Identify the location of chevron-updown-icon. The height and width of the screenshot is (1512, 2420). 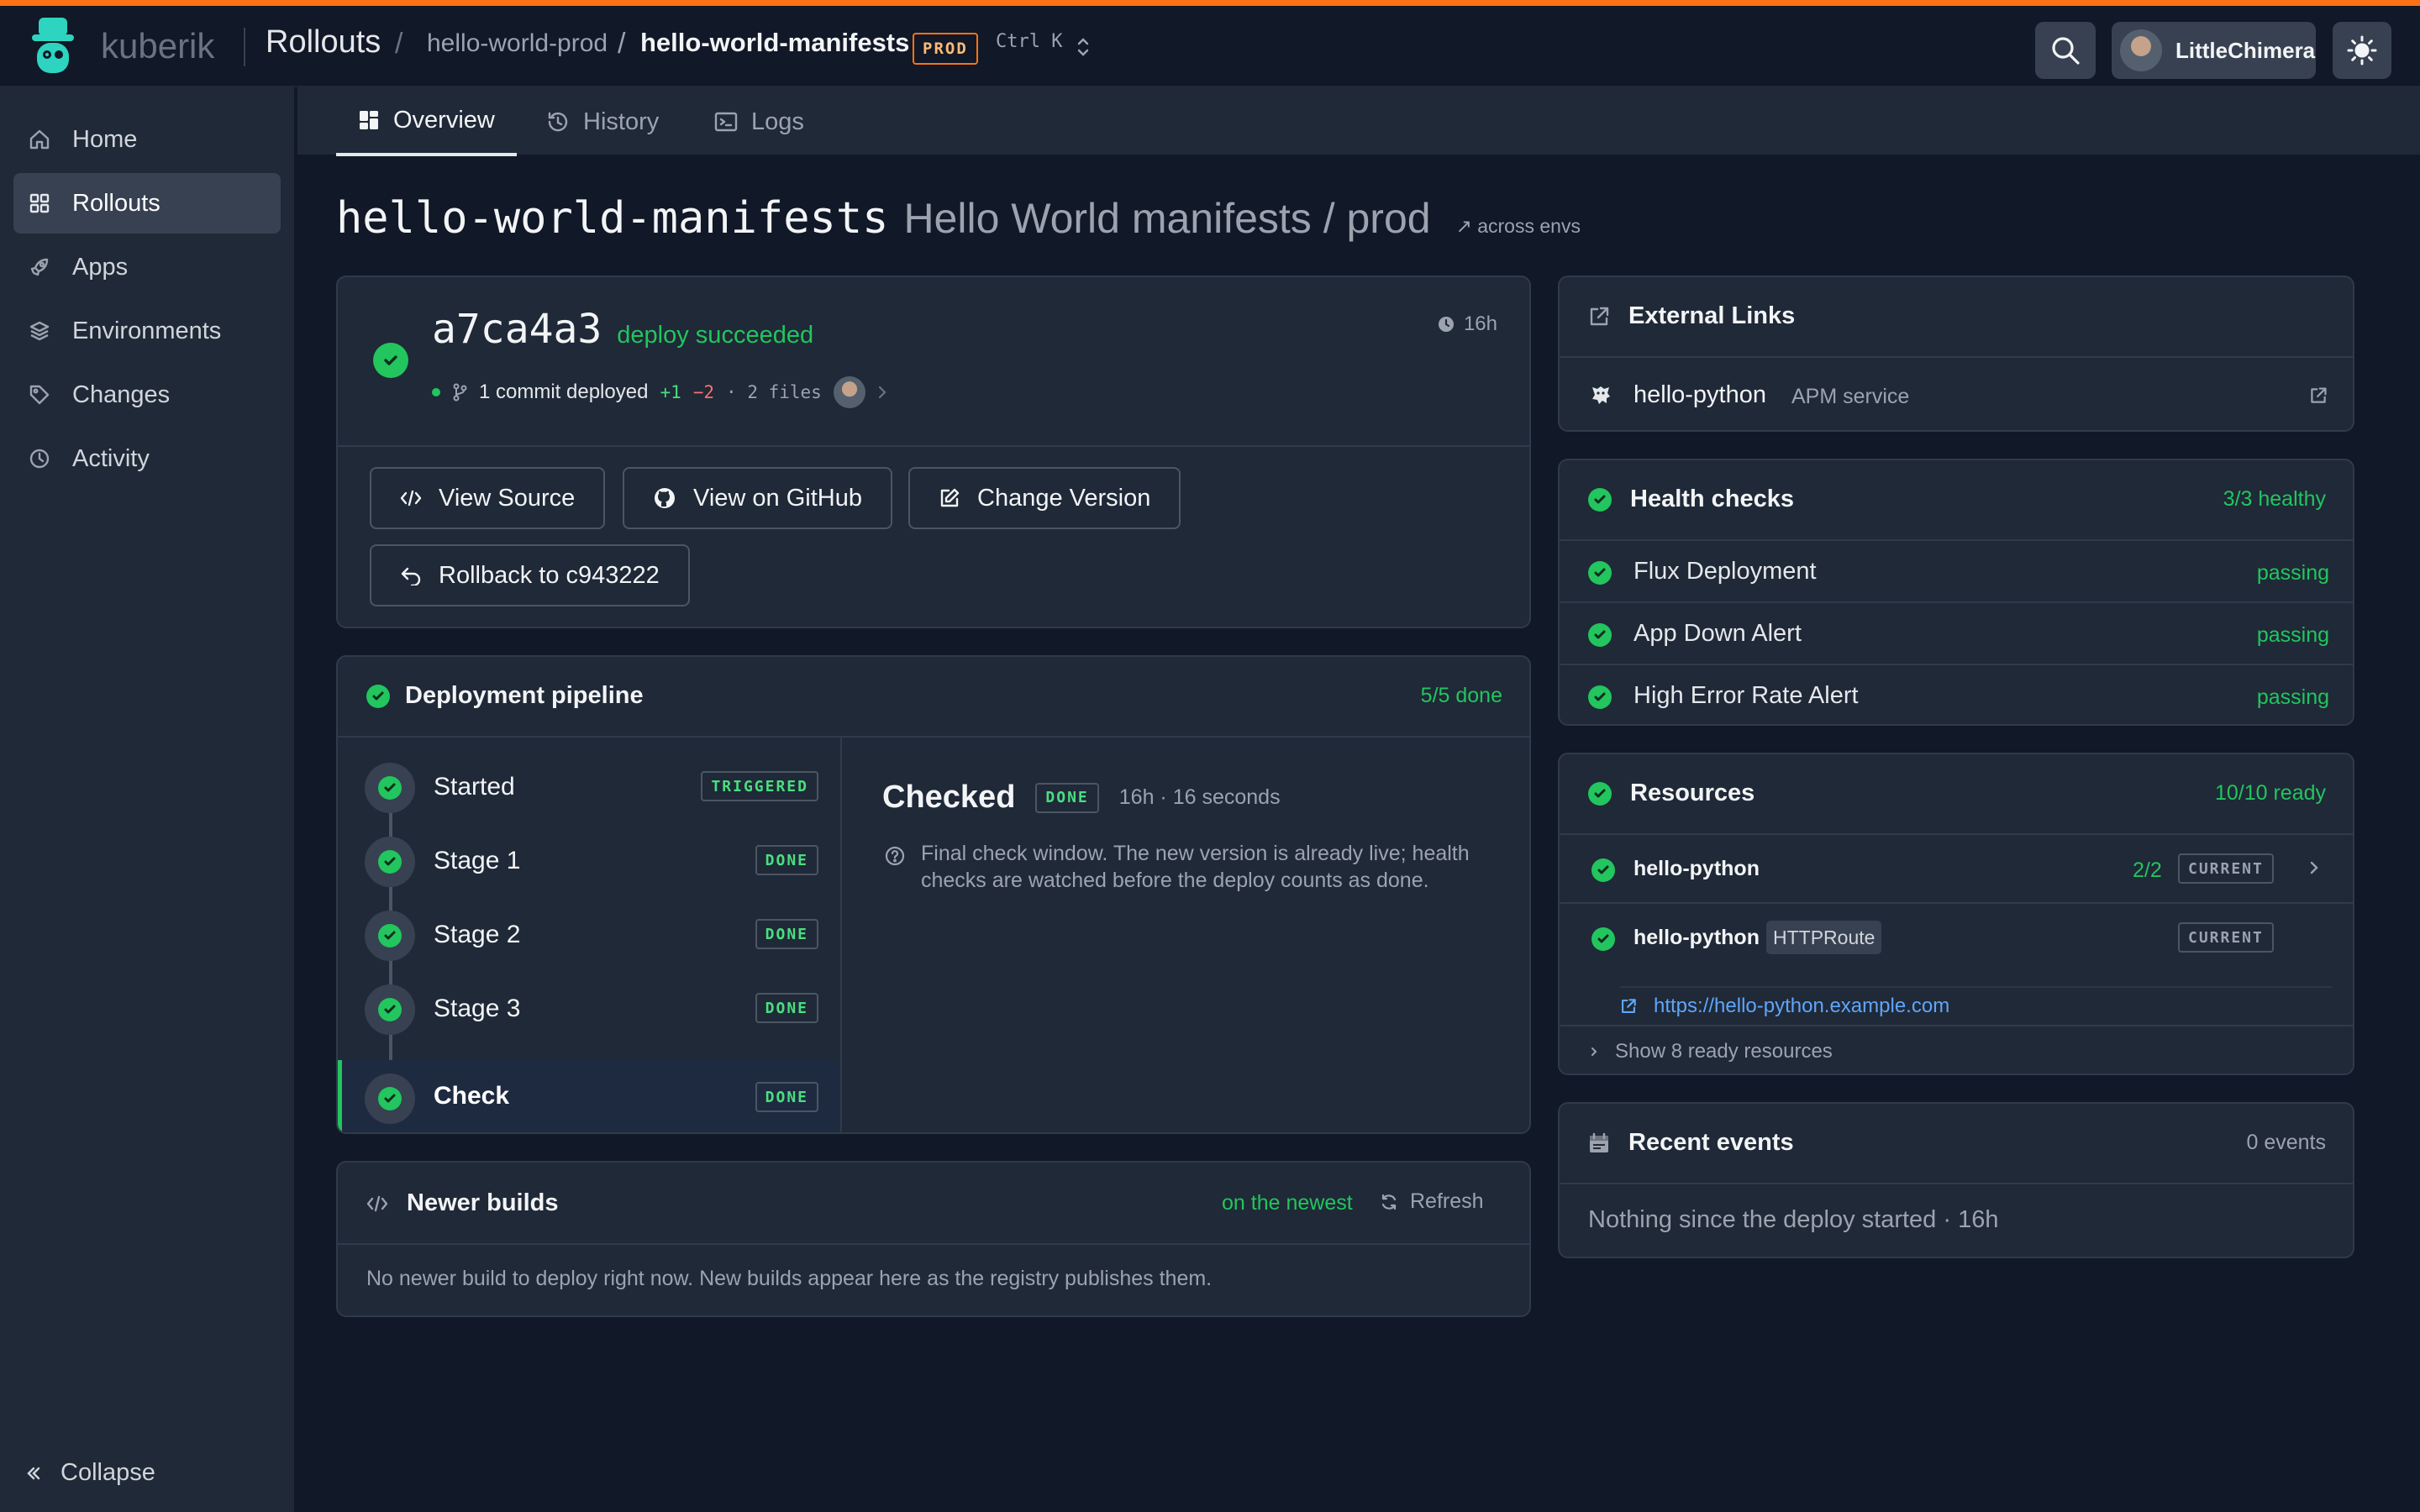
(1083, 47).